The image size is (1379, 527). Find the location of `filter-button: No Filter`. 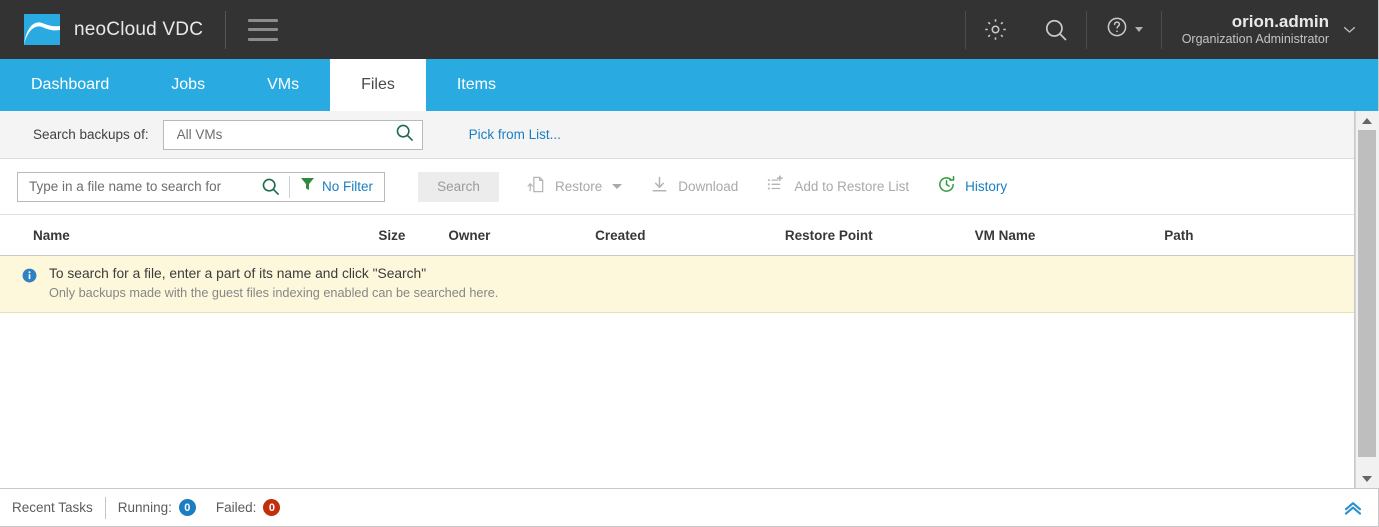

filter-button: No Filter is located at coordinates (337, 186).